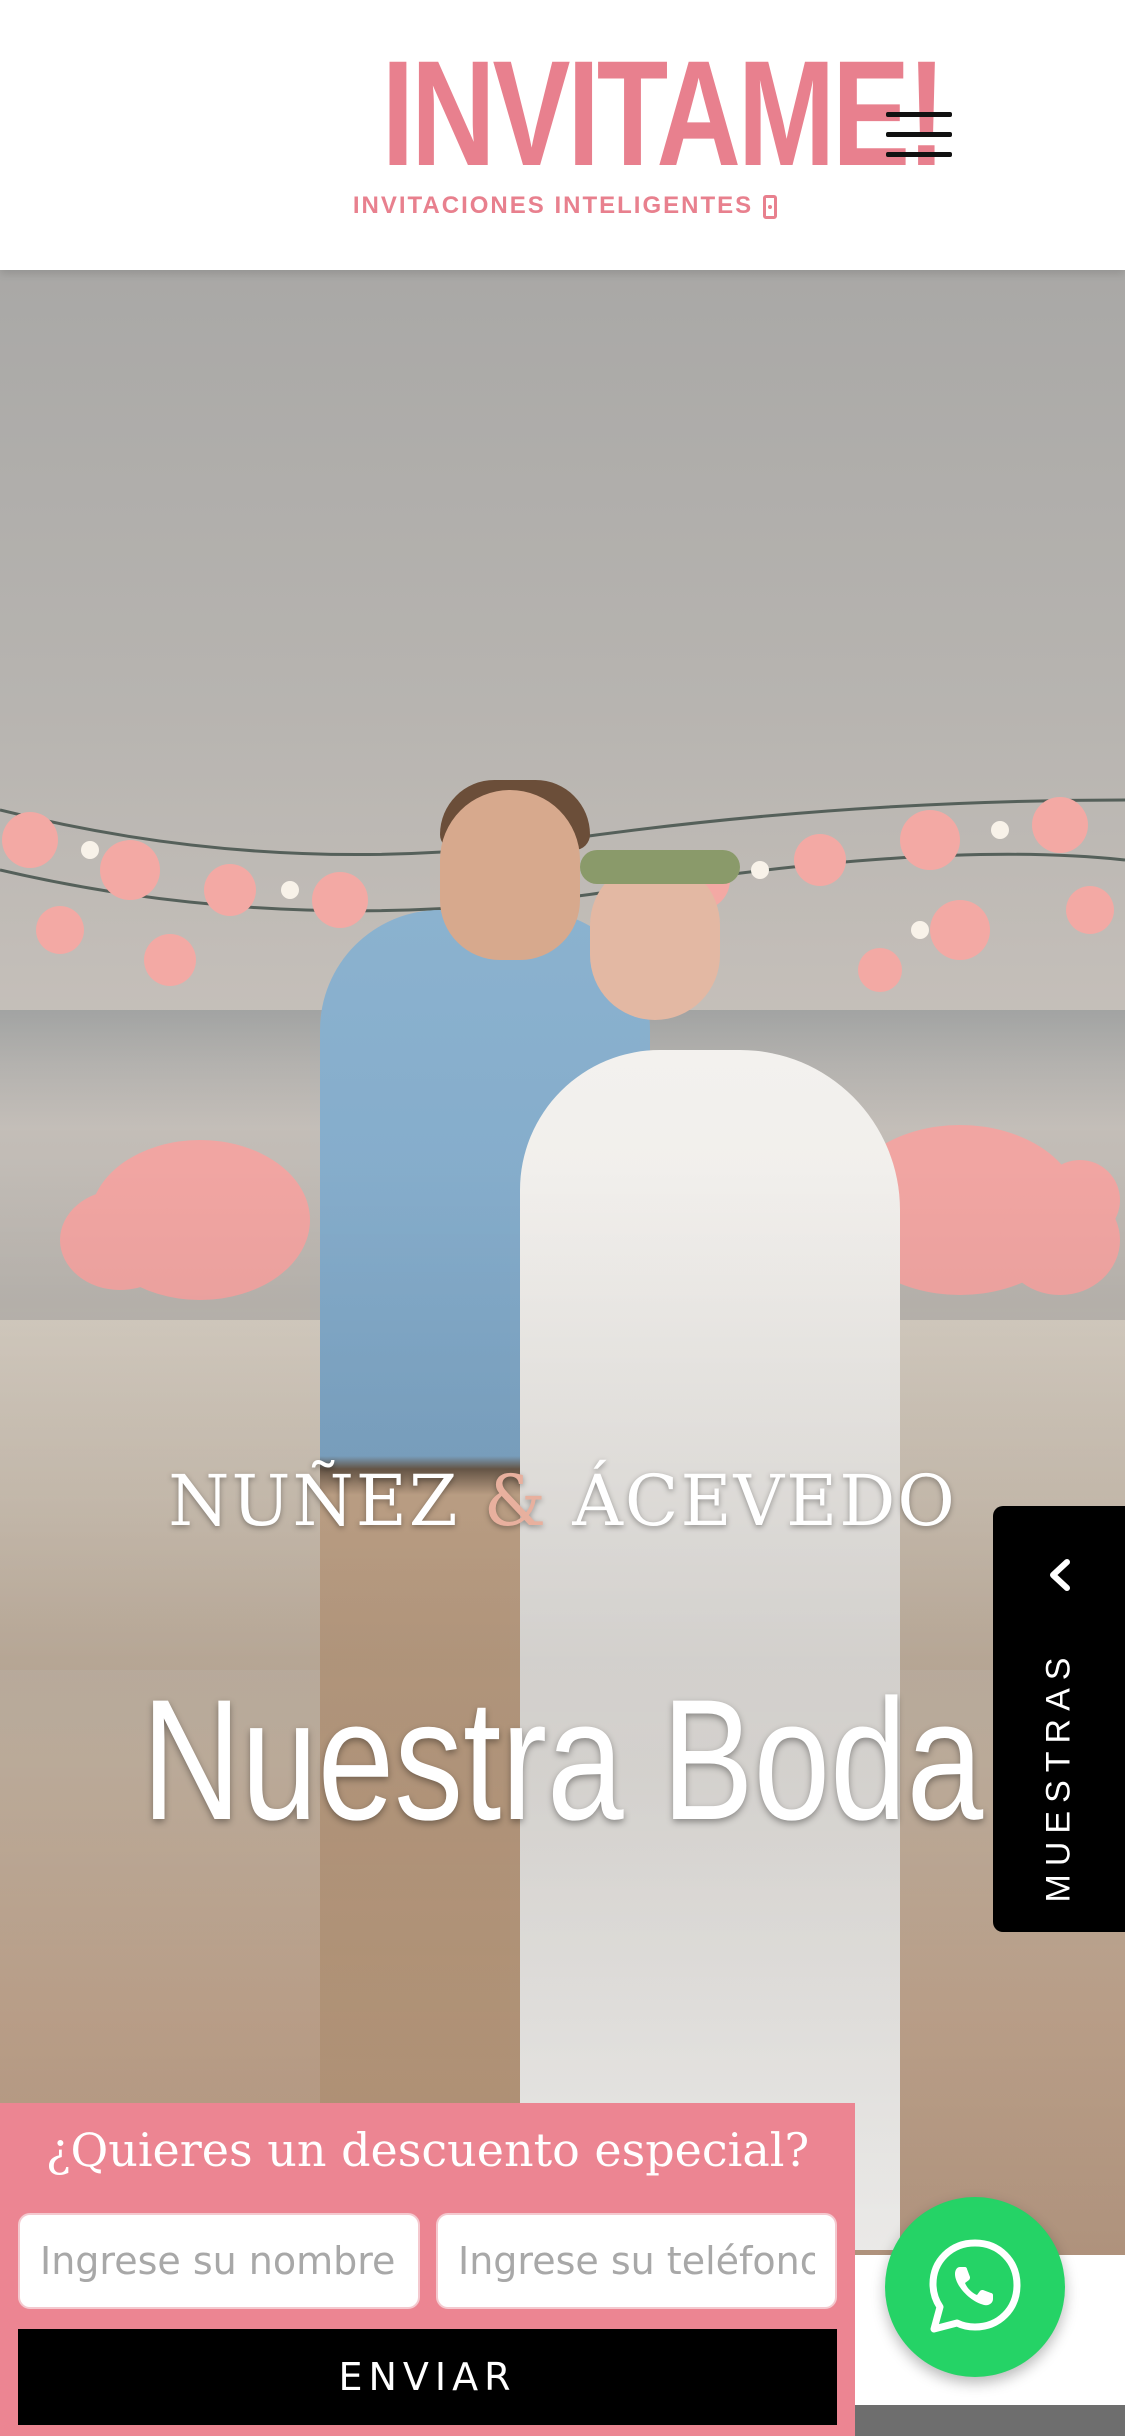  What do you see at coordinates (764, 1501) in the screenshot?
I see `name-right: ÁCEVEDO` at bounding box center [764, 1501].